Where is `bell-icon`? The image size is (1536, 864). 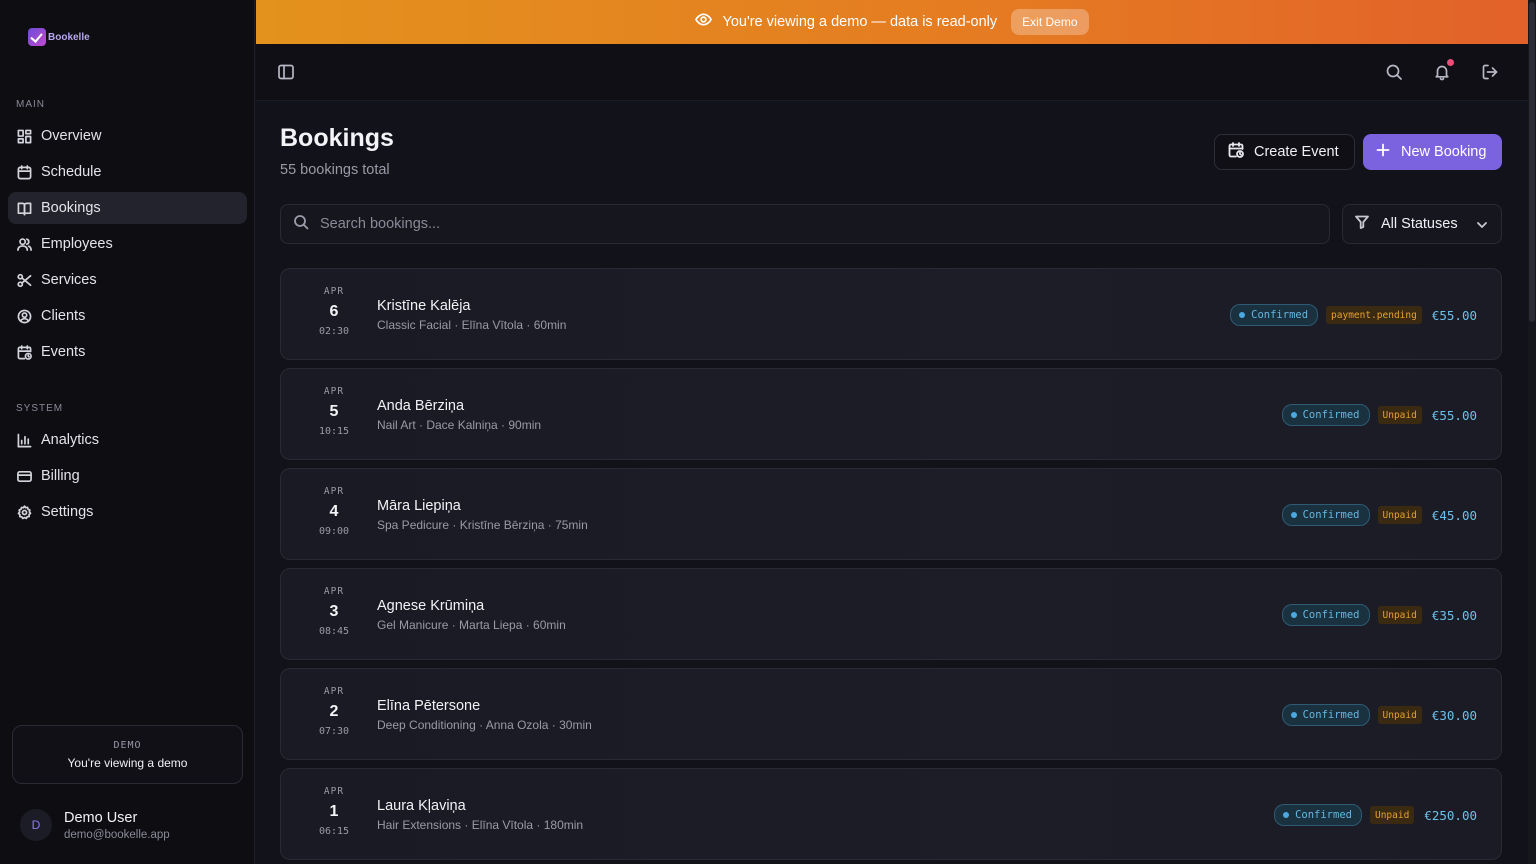
bell-icon is located at coordinates (1443, 70).